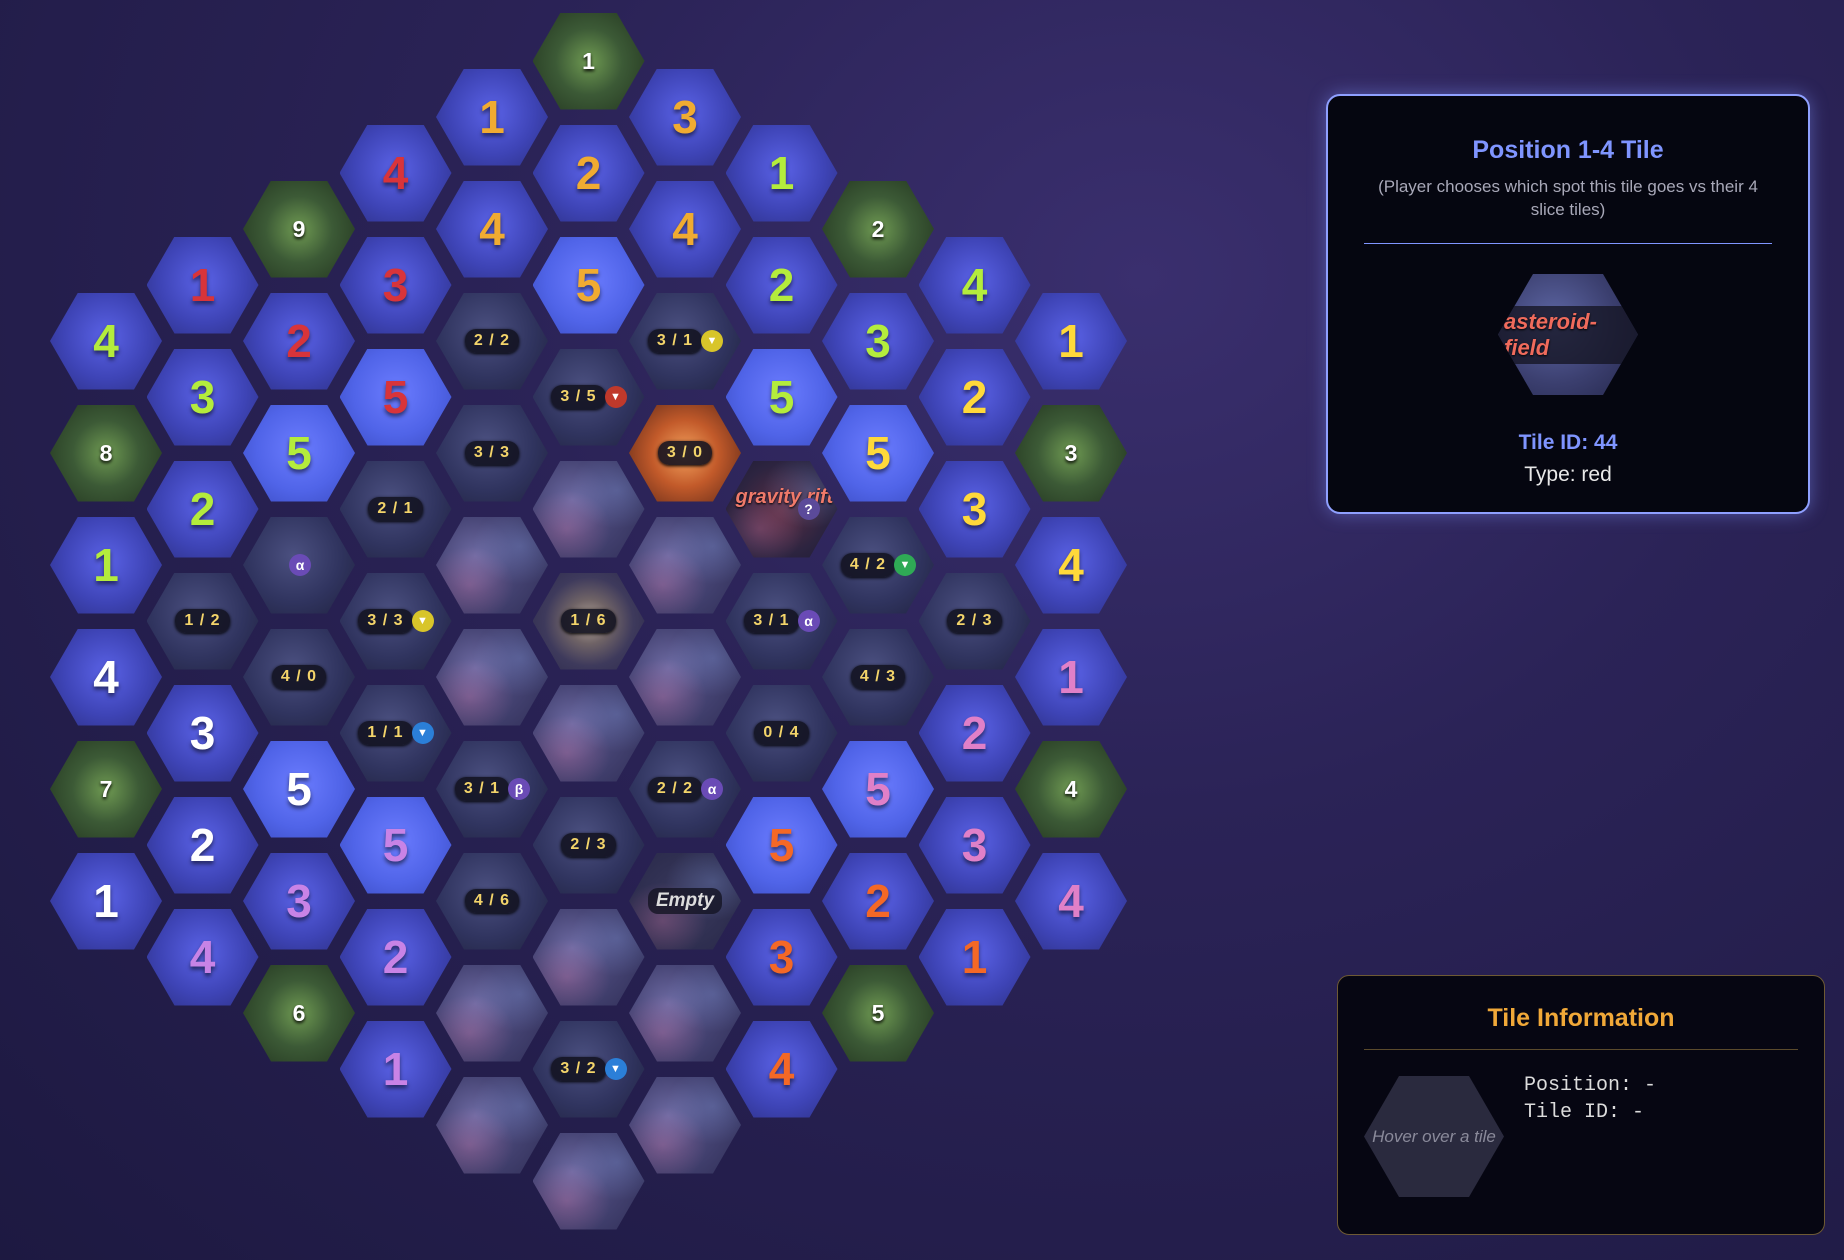 Image resolution: width=1844 pixels, height=1260 pixels. Describe the element at coordinates (781, 621) in the screenshot. I see `map-tile-planet: 3 / 1α` at that location.